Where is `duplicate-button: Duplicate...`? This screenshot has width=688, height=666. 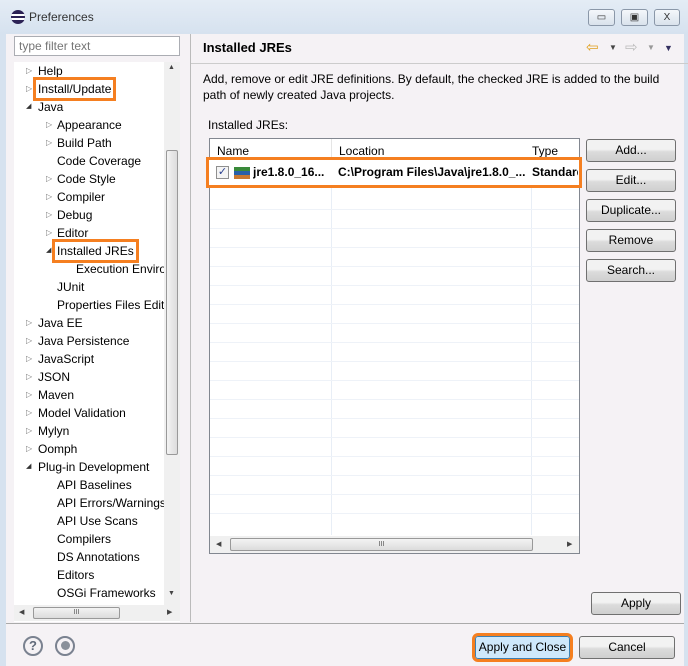 duplicate-button: Duplicate... is located at coordinates (631, 210).